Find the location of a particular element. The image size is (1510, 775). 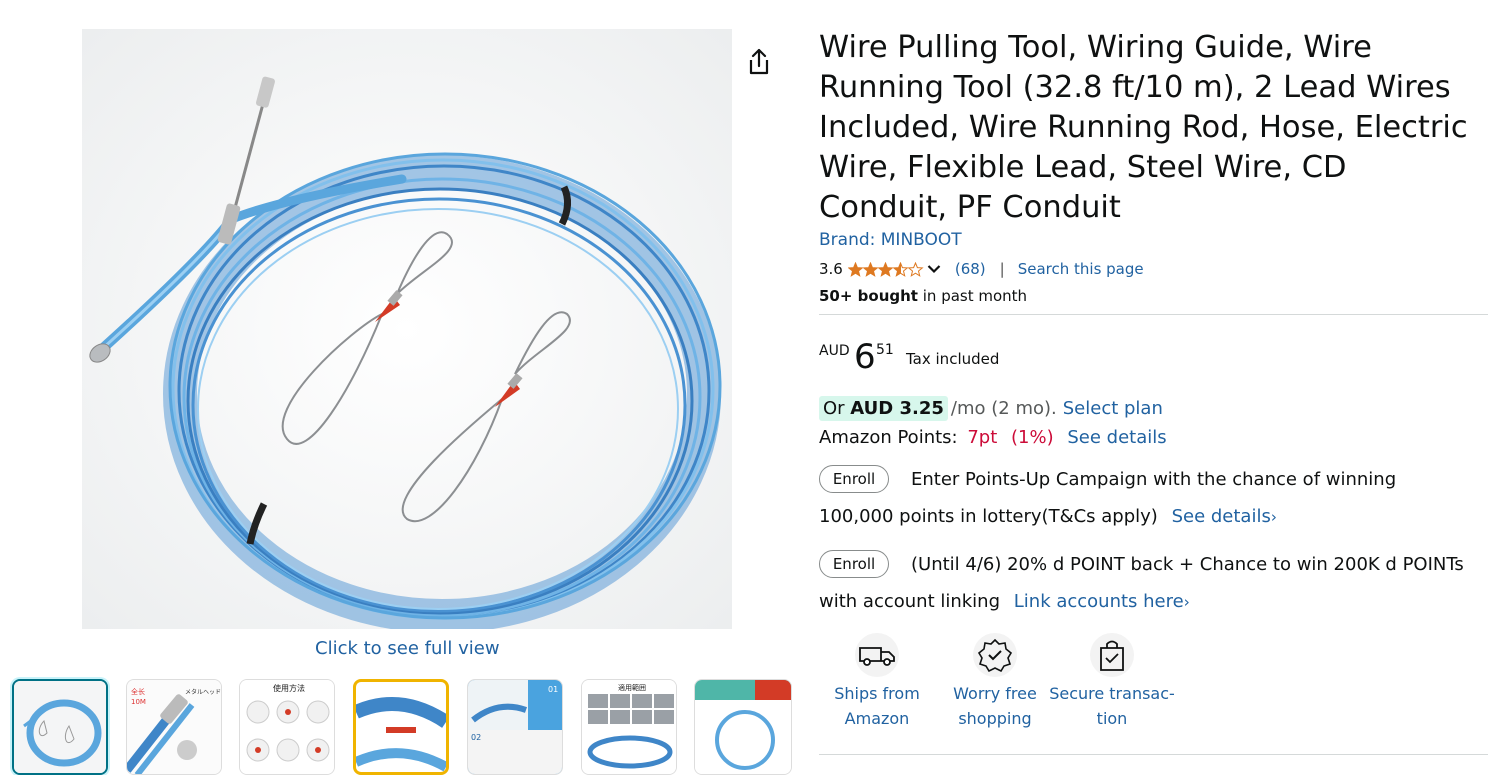

plan-amount: AUD 3.25 is located at coordinates (897, 408).